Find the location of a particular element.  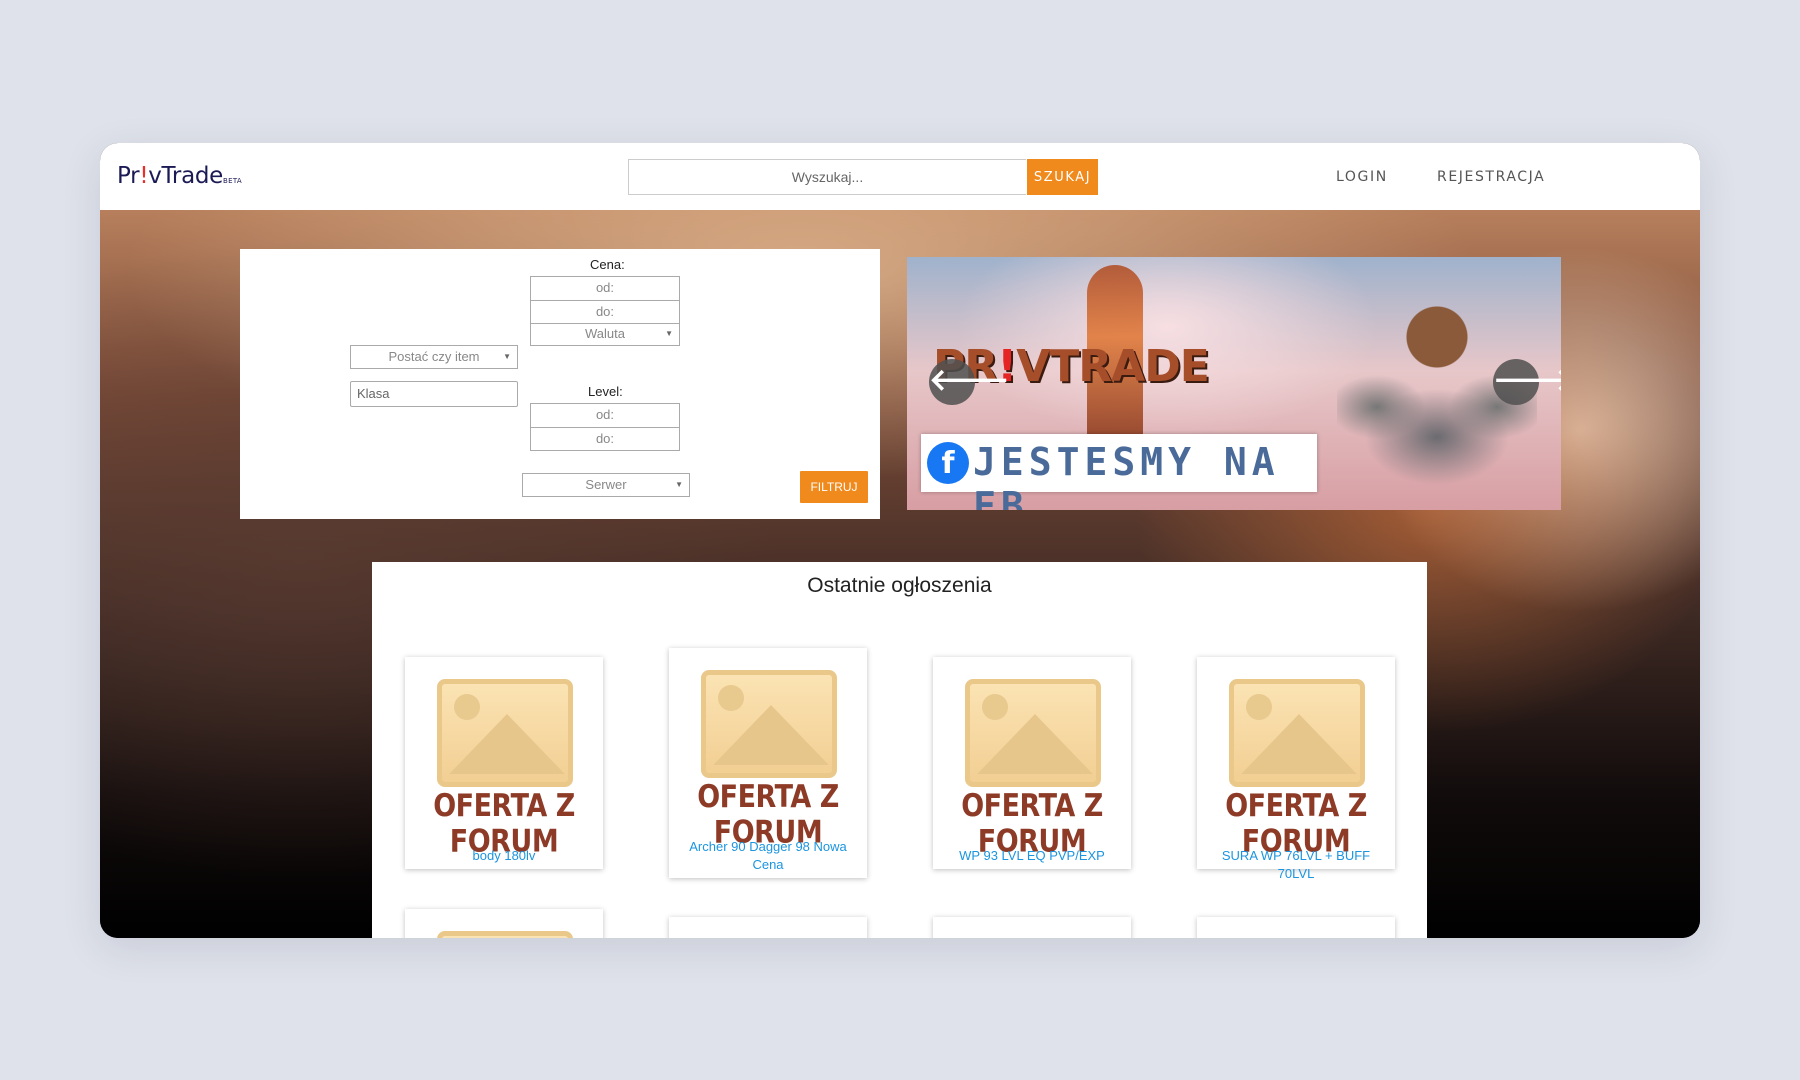

server-select-value: Serwer is located at coordinates (606, 484).